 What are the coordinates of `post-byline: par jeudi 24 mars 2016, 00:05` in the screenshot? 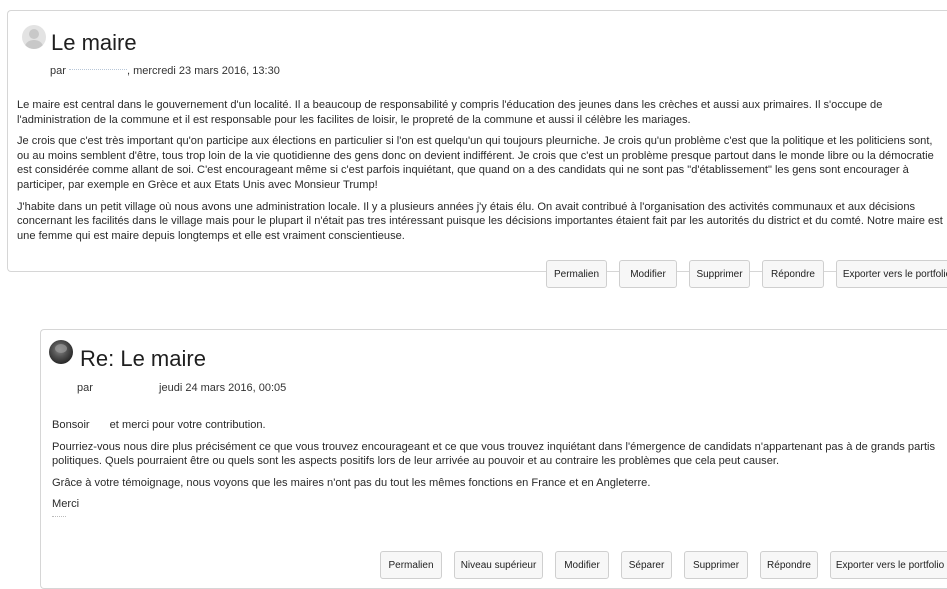 It's located at (181, 388).